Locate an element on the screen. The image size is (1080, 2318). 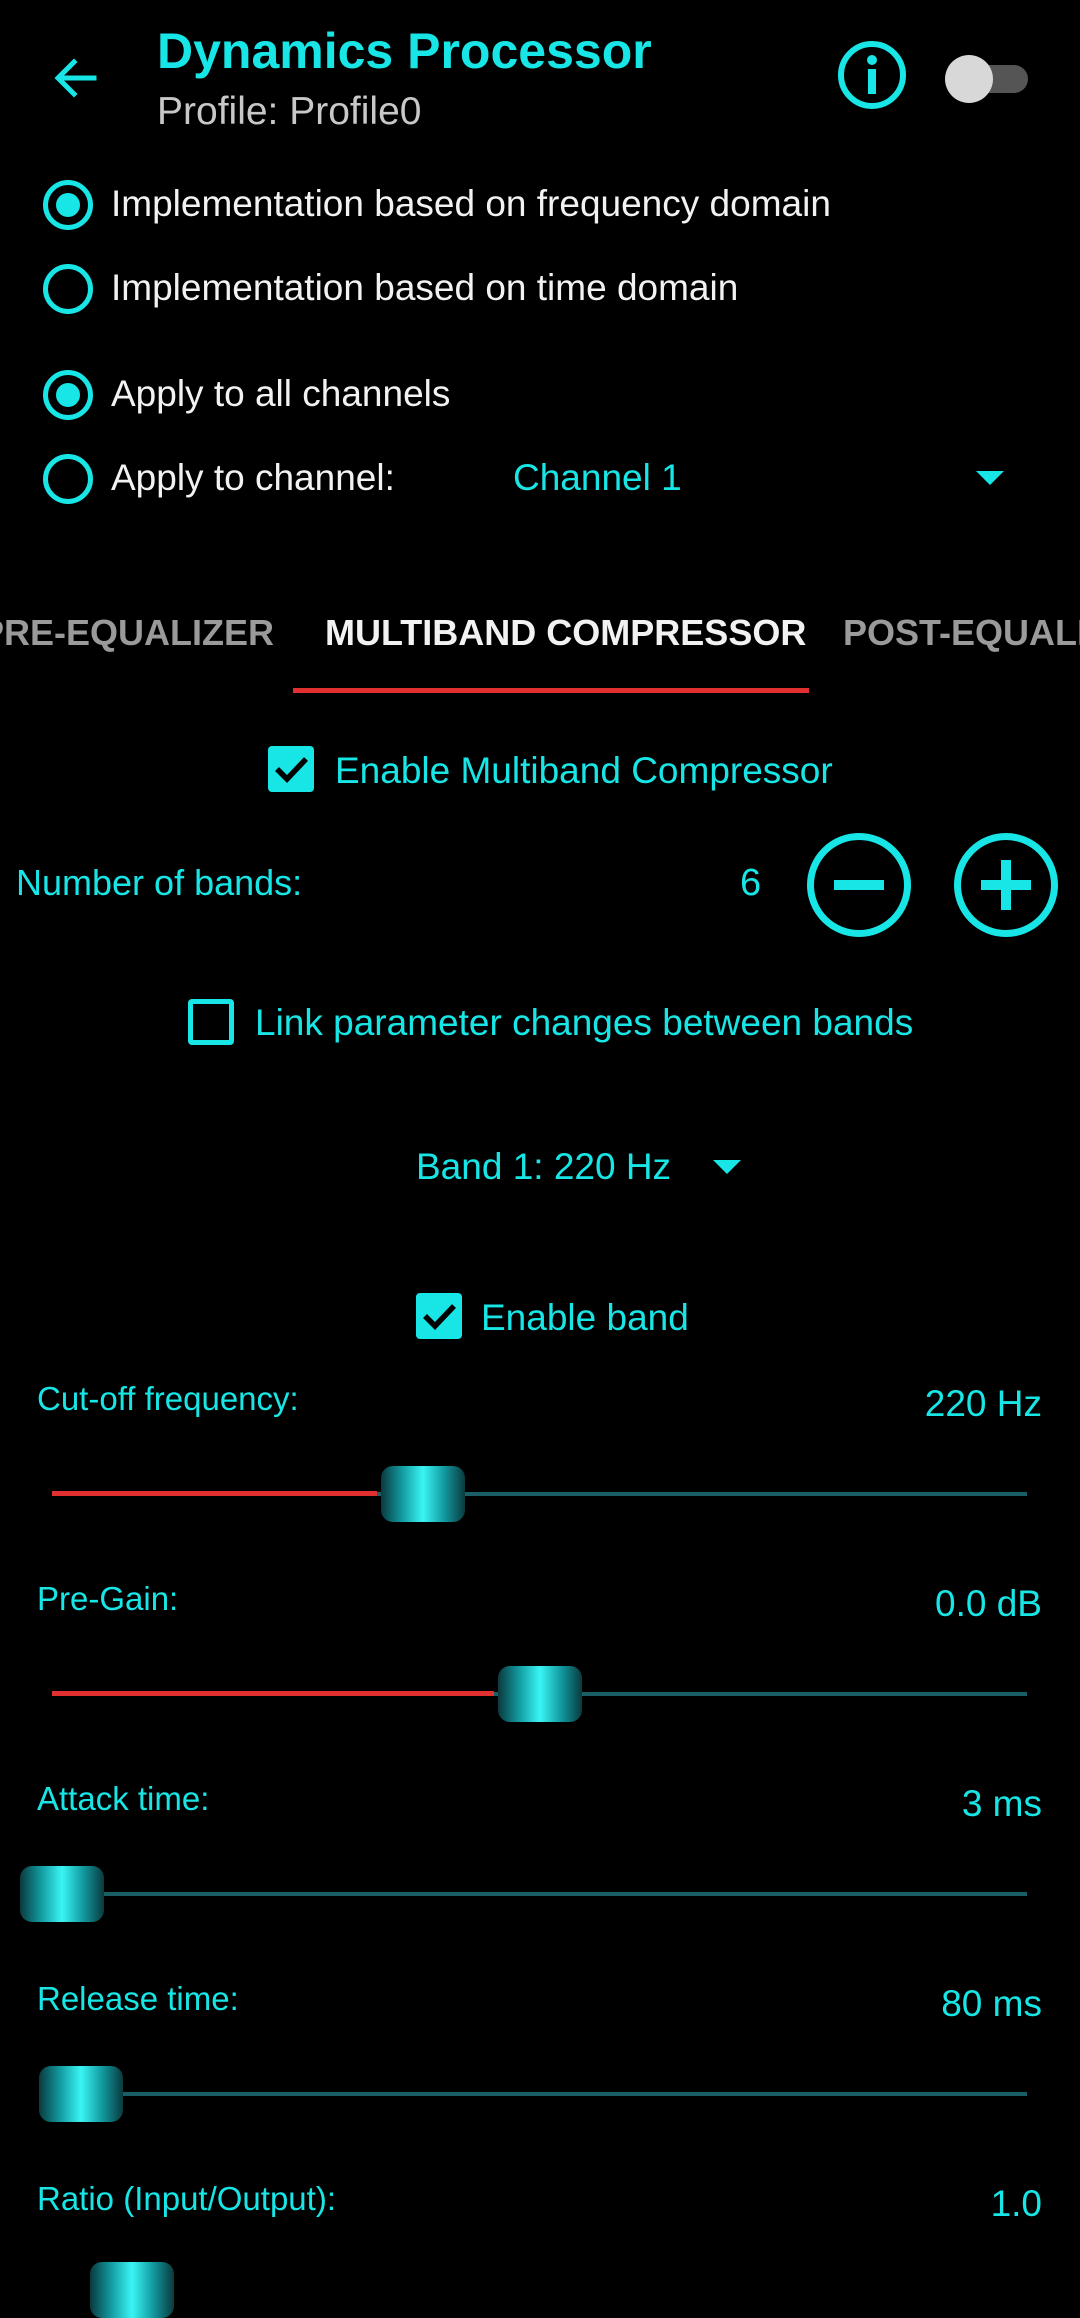
release-time-value: 80 ms is located at coordinates (991, 2003).